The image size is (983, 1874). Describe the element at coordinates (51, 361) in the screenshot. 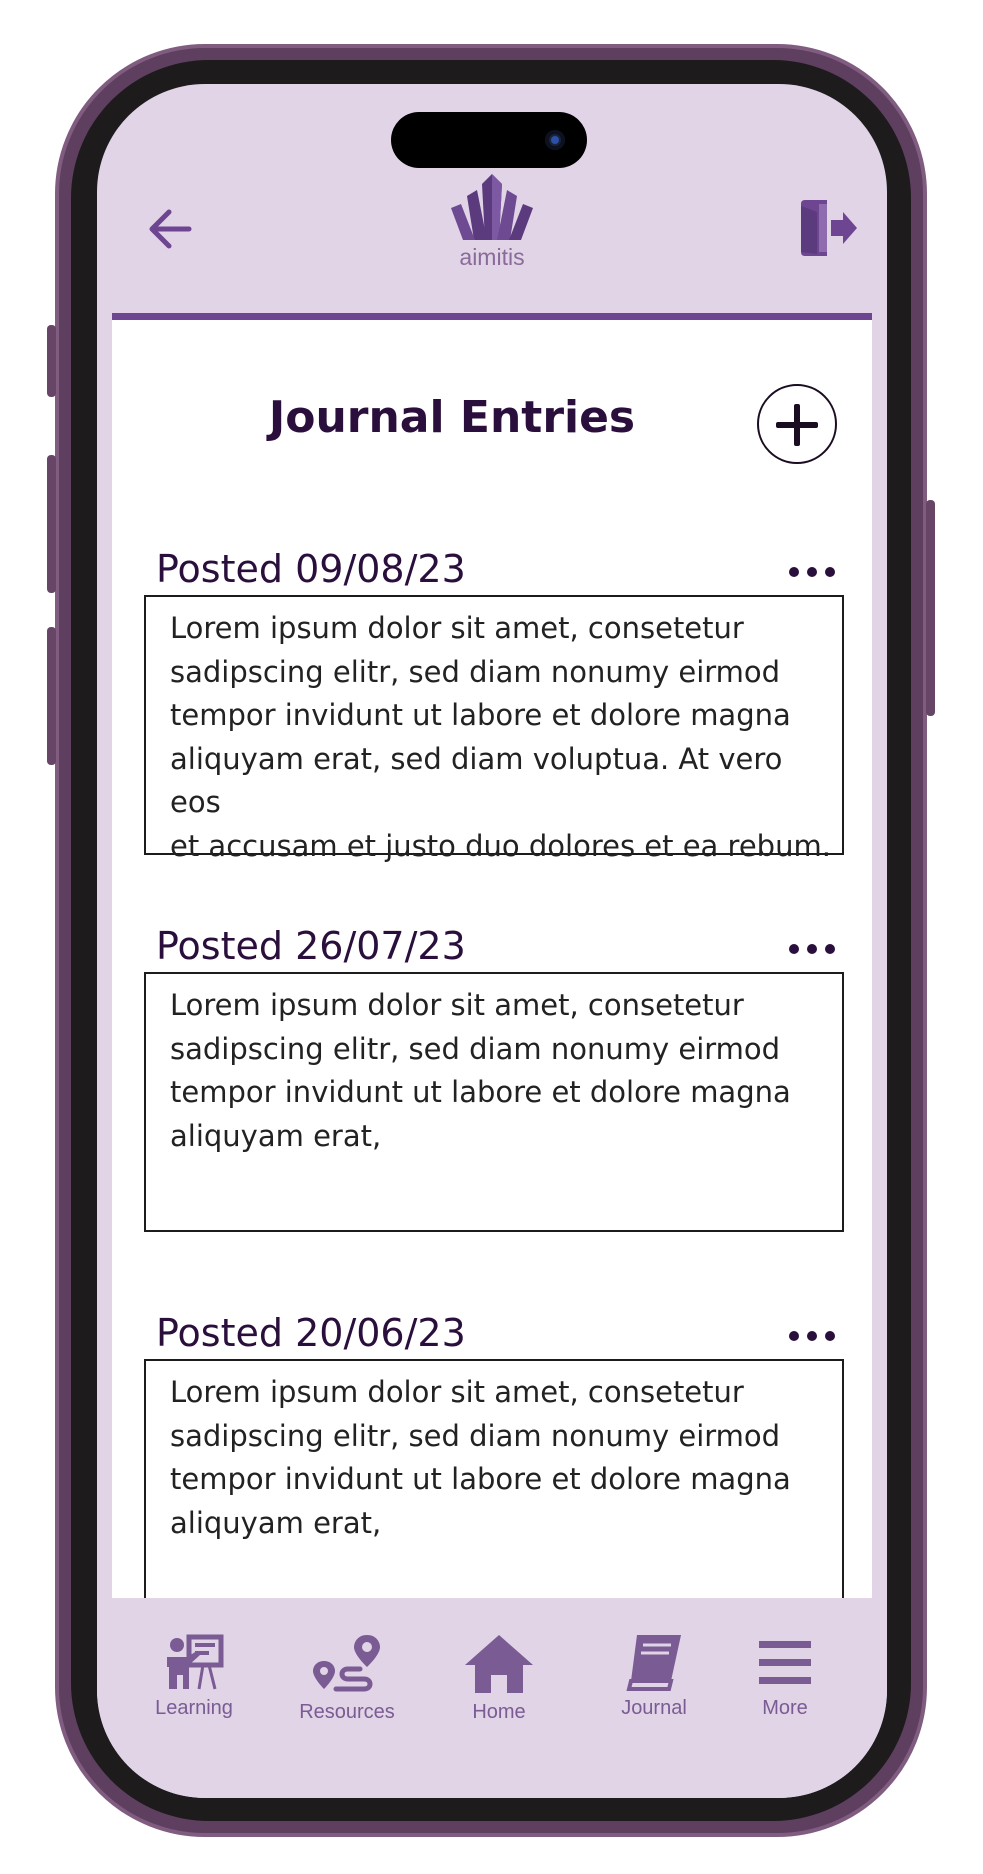

I see `mute-switch` at that location.